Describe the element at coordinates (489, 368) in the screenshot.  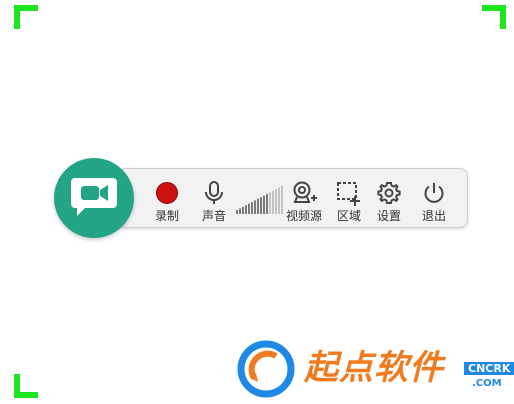
I see `watermark-tag-cncrk: CNCRK` at that location.